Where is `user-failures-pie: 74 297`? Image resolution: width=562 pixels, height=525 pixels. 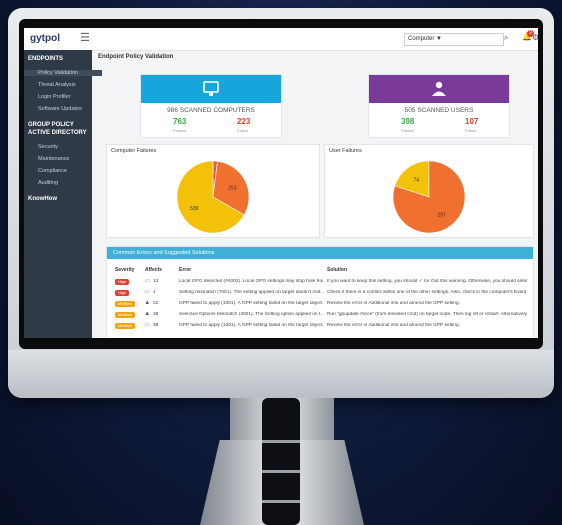 user-failures-pie: 74 297 is located at coordinates (429, 191).